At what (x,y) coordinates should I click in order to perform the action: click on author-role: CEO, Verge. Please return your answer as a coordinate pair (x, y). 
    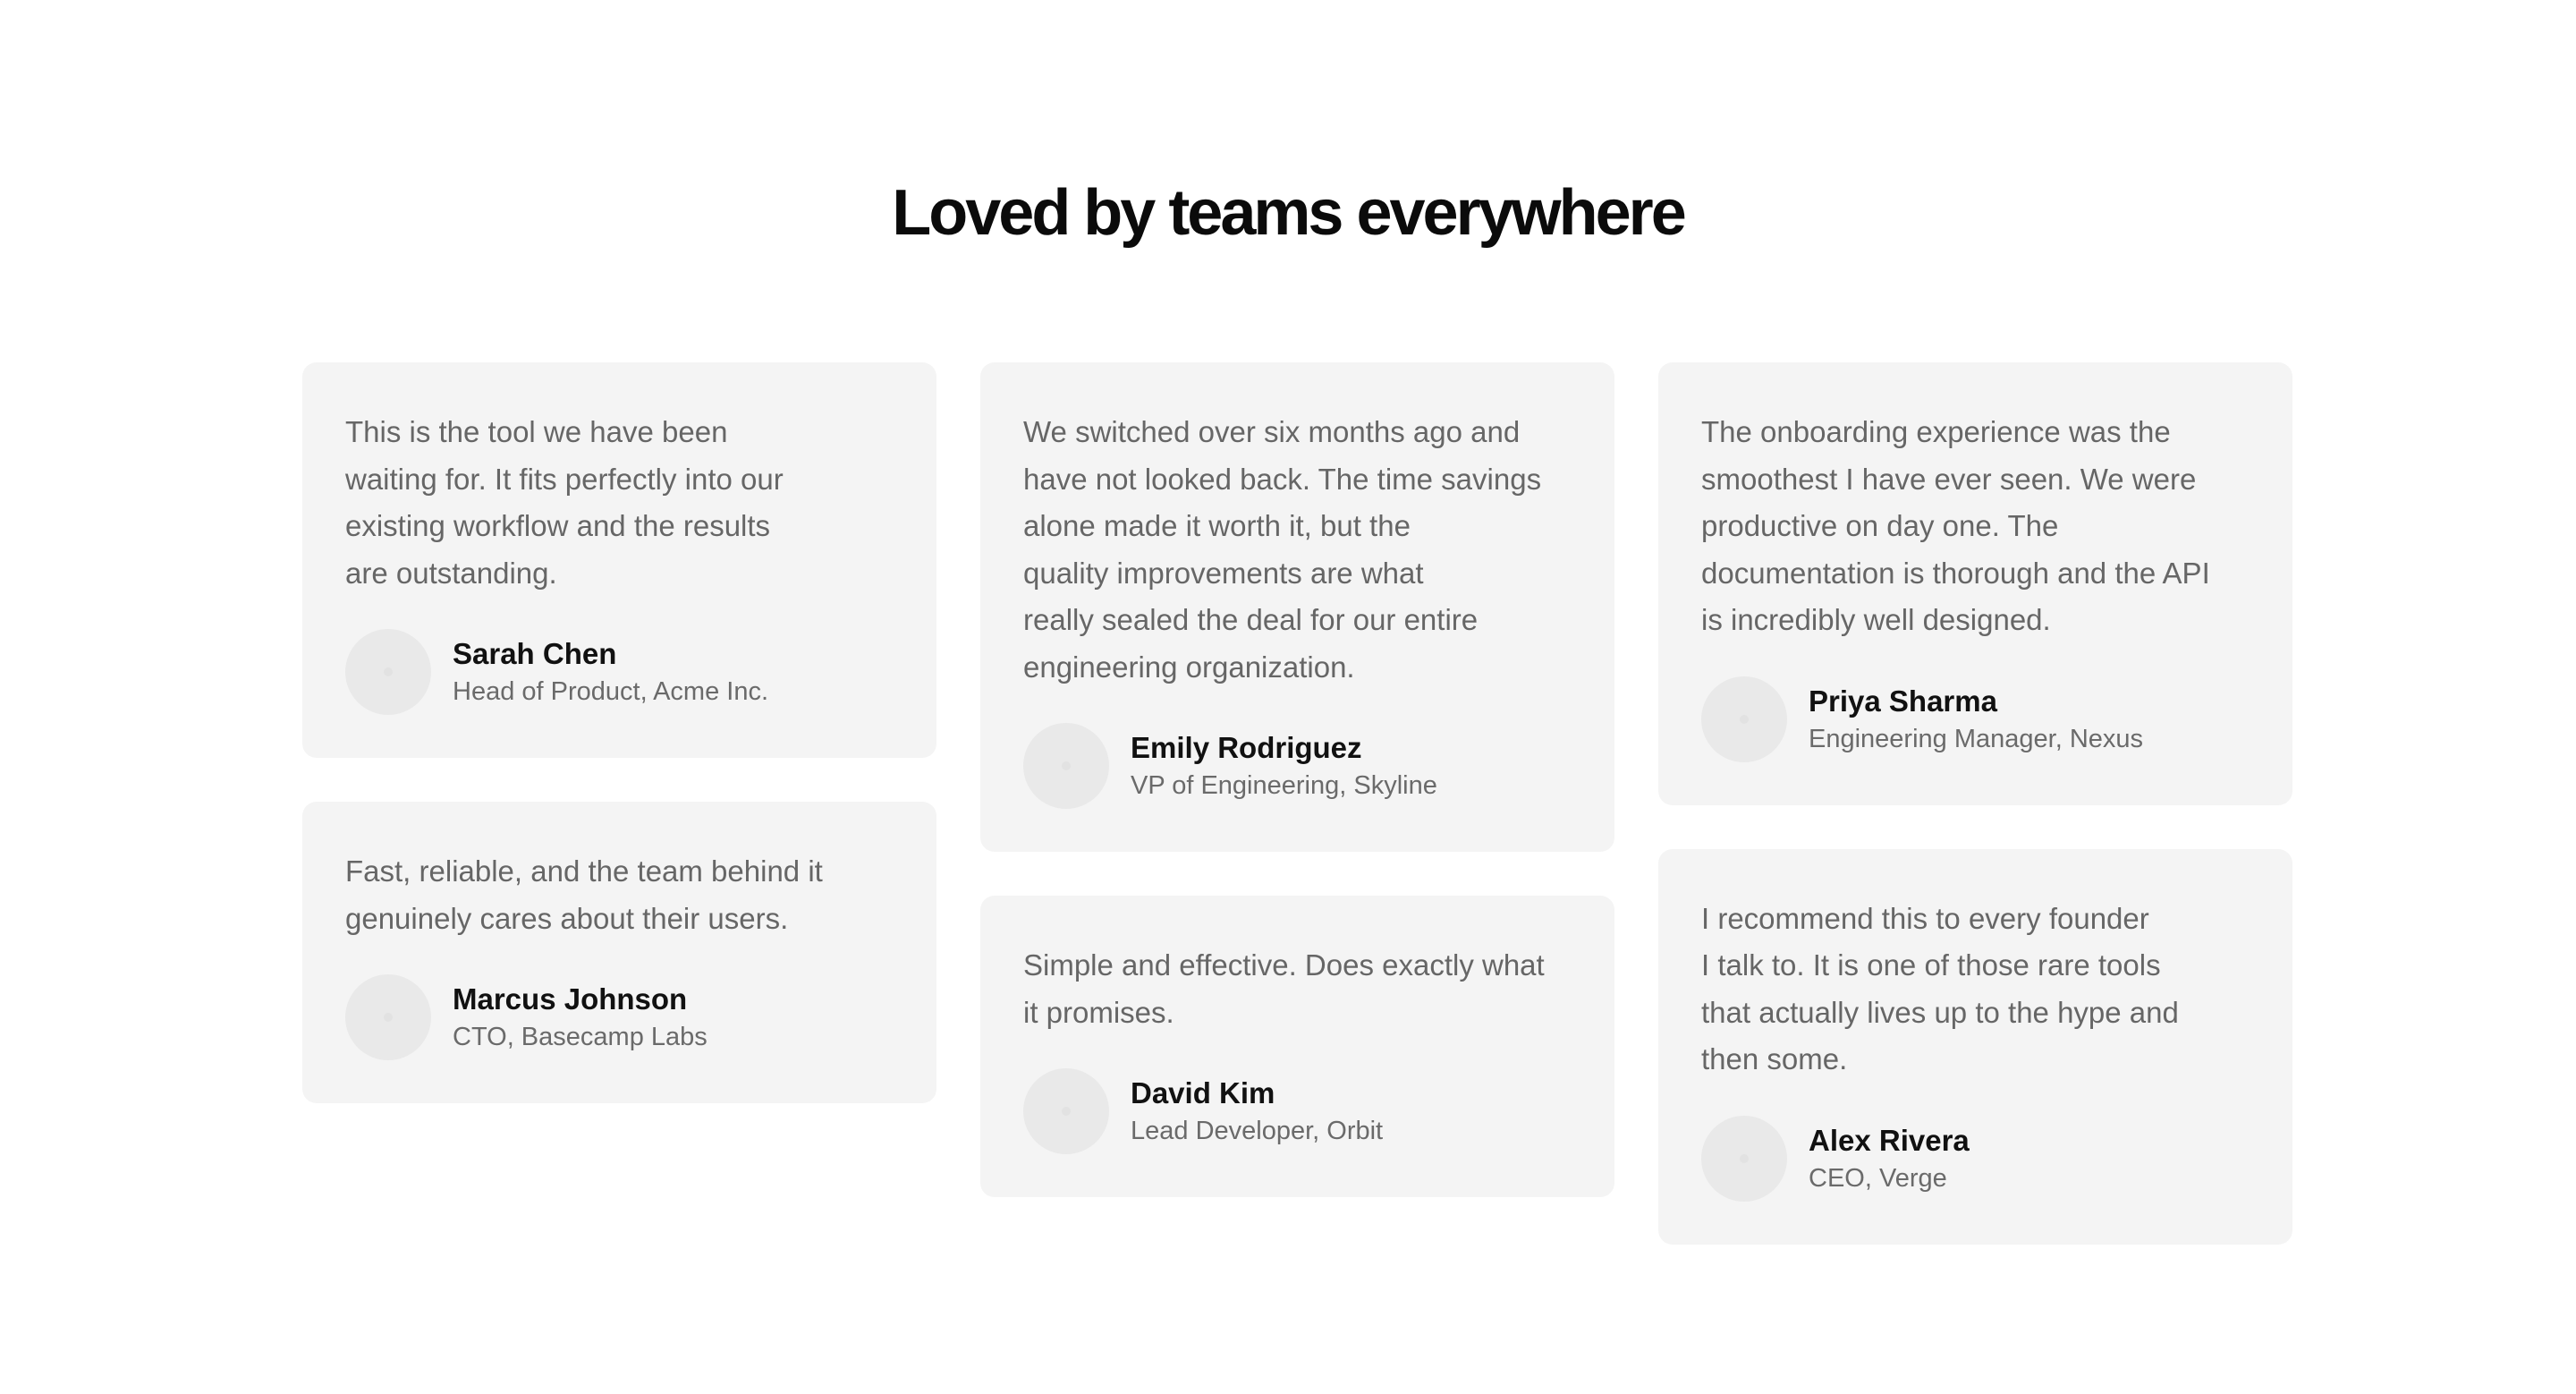
    Looking at the image, I should click on (1878, 1178).